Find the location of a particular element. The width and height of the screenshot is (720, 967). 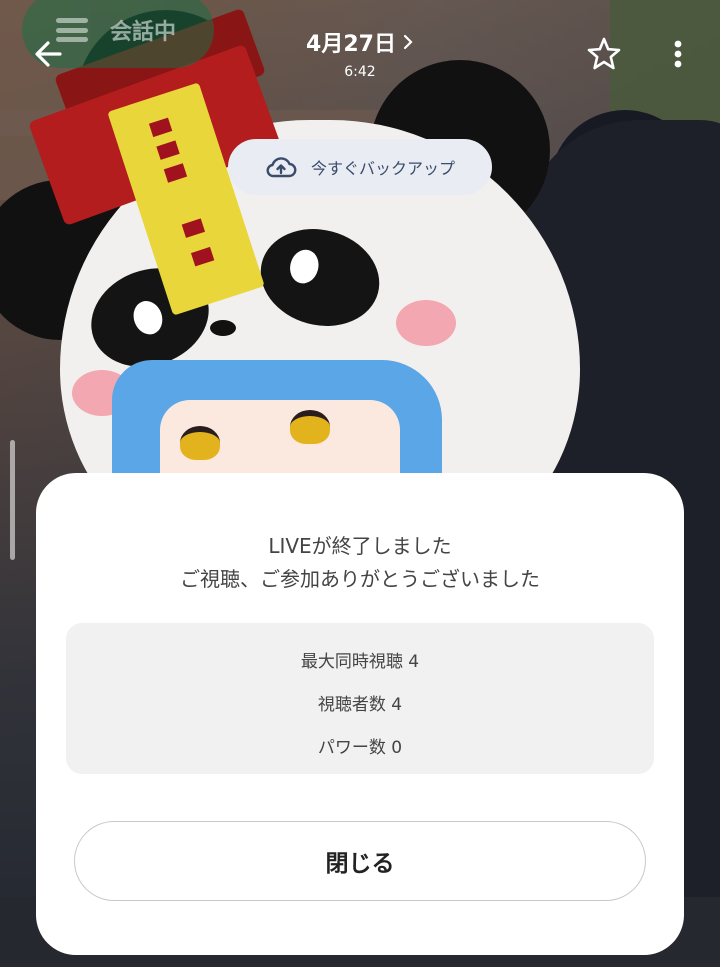

date-label: 4月27日 is located at coordinates (351, 44).